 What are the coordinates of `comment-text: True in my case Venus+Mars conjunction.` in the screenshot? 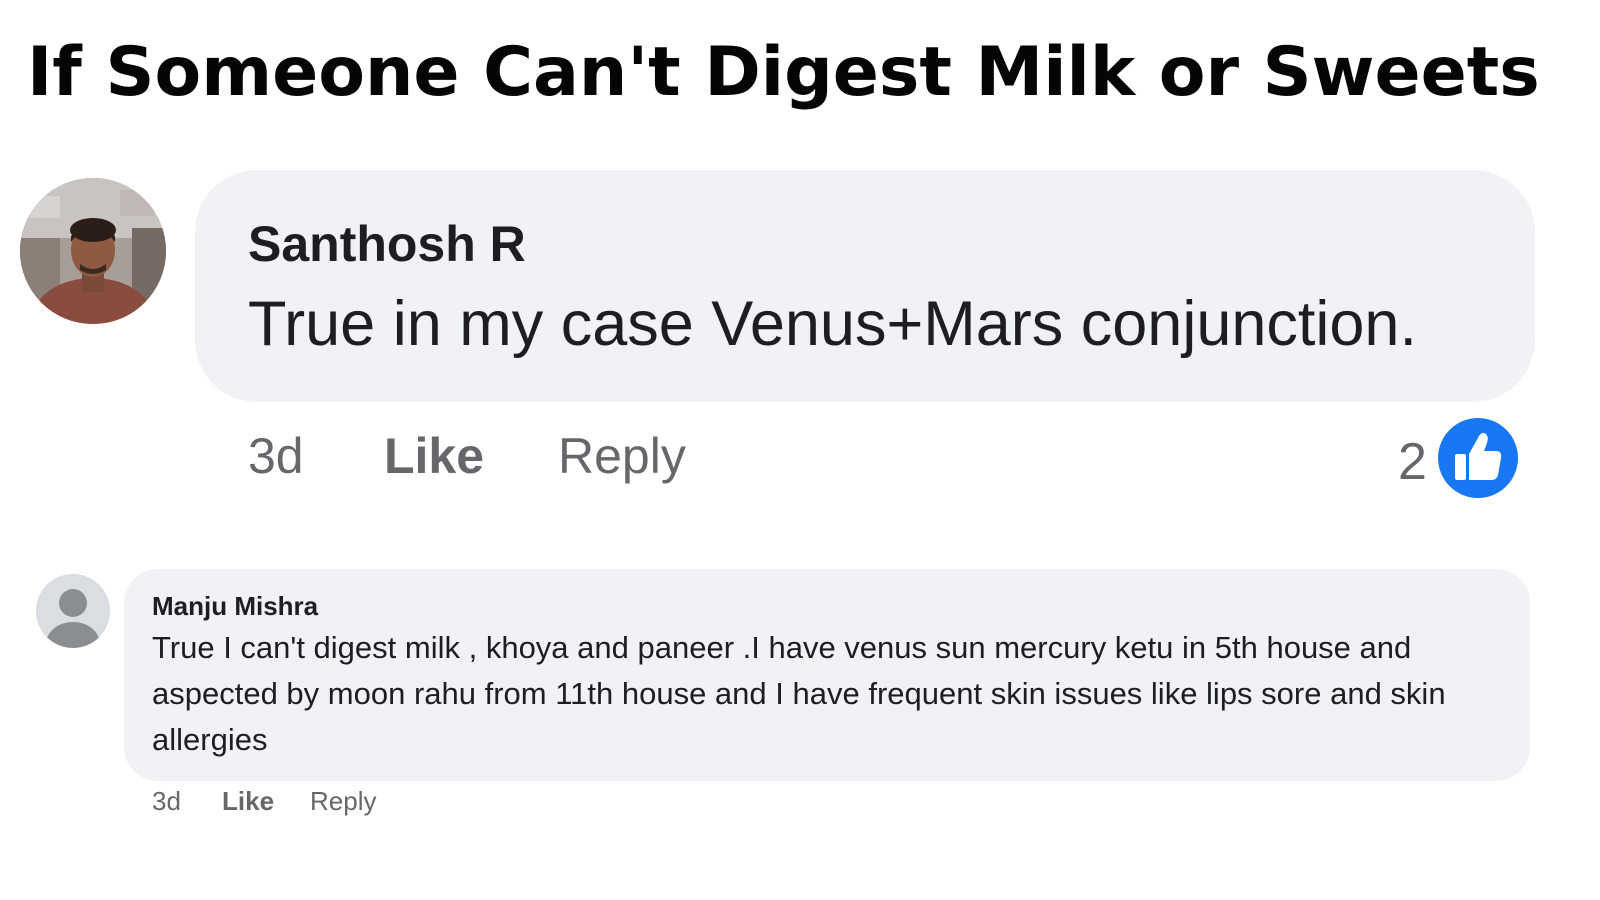 It's located at (832, 324).